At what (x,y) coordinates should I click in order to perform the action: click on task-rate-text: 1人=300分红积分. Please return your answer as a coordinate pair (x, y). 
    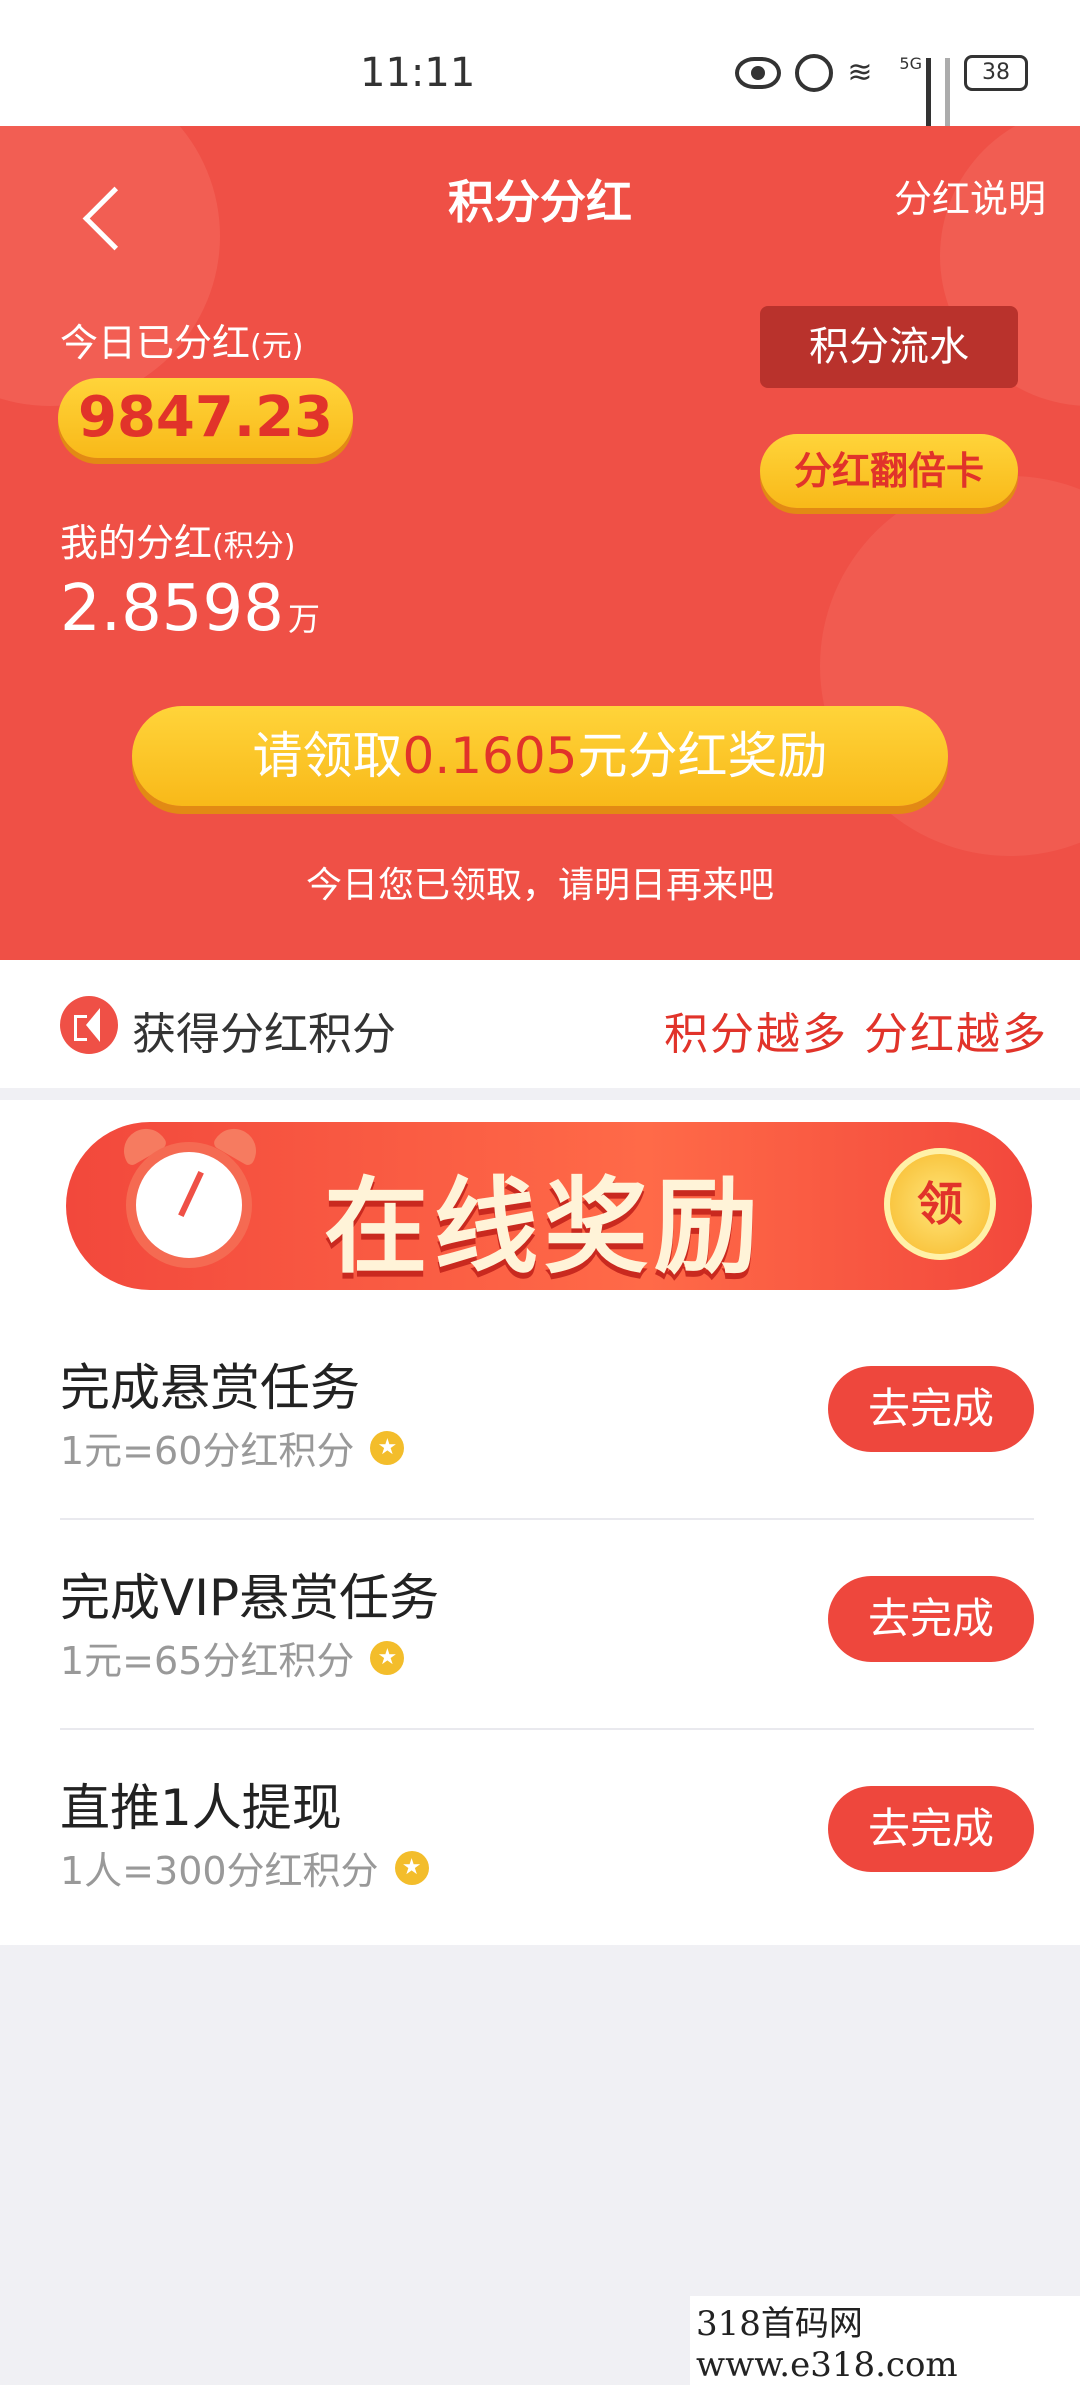
    Looking at the image, I should click on (219, 1871).